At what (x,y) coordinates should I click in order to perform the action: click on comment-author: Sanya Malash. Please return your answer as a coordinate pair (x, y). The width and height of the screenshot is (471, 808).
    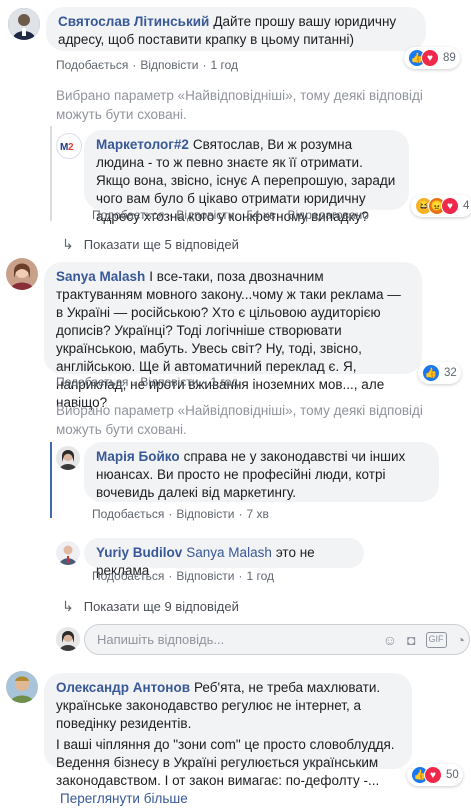
    Looking at the image, I should click on (100, 276).